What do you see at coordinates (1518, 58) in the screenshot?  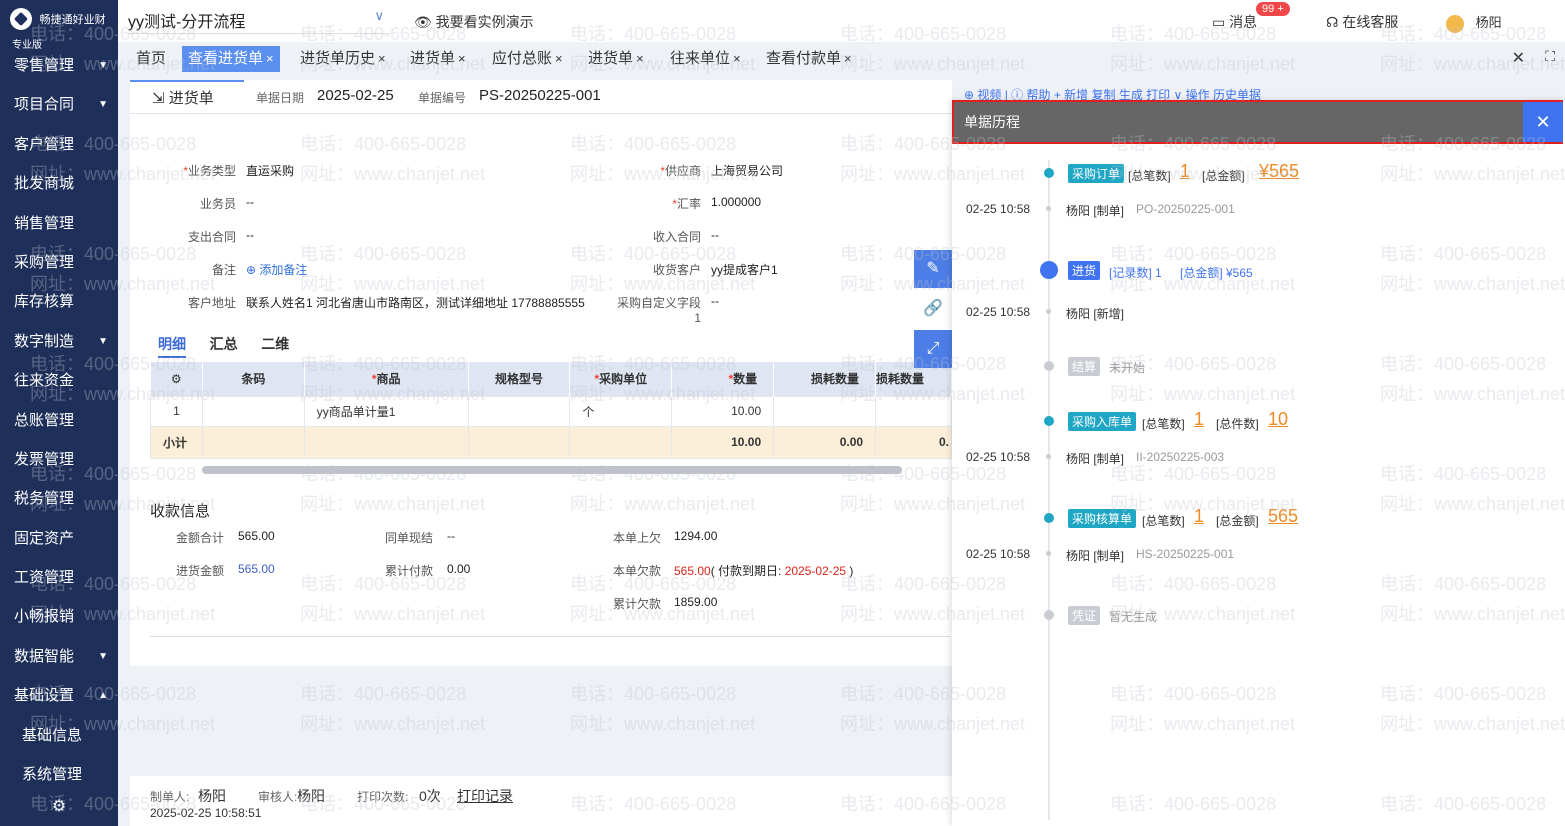 I see `close-icon: ✕` at bounding box center [1518, 58].